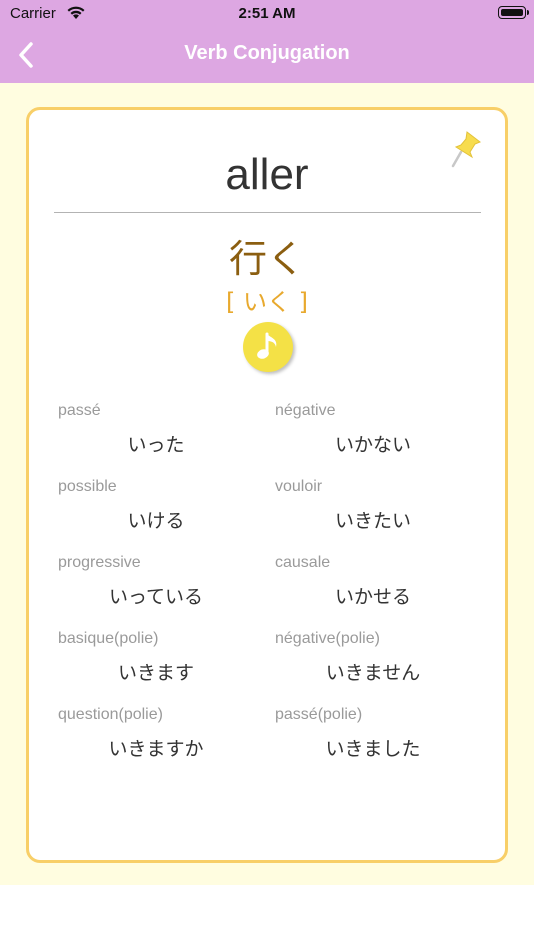  I want to click on conjugation-label: question(polie), so click(110, 714).